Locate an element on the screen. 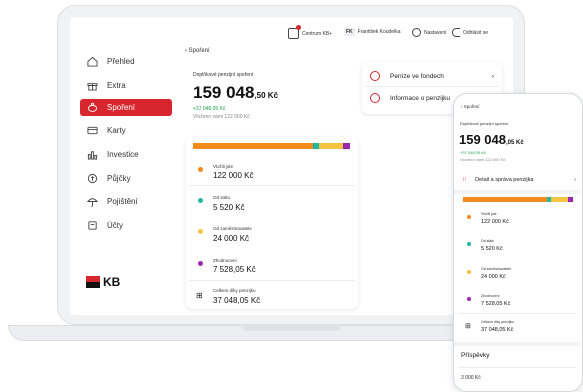 This screenshot has width=583, height=392. balance-main: 159 048 is located at coordinates (224, 92).